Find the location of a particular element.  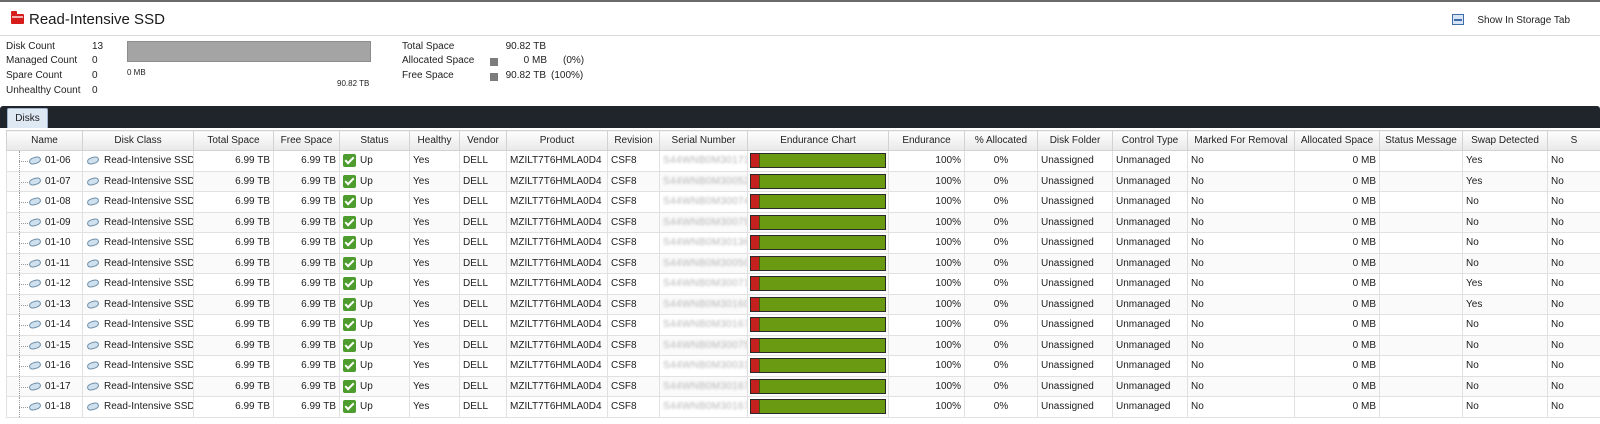

cell-name: 01-17 is located at coordinates (44, 386).